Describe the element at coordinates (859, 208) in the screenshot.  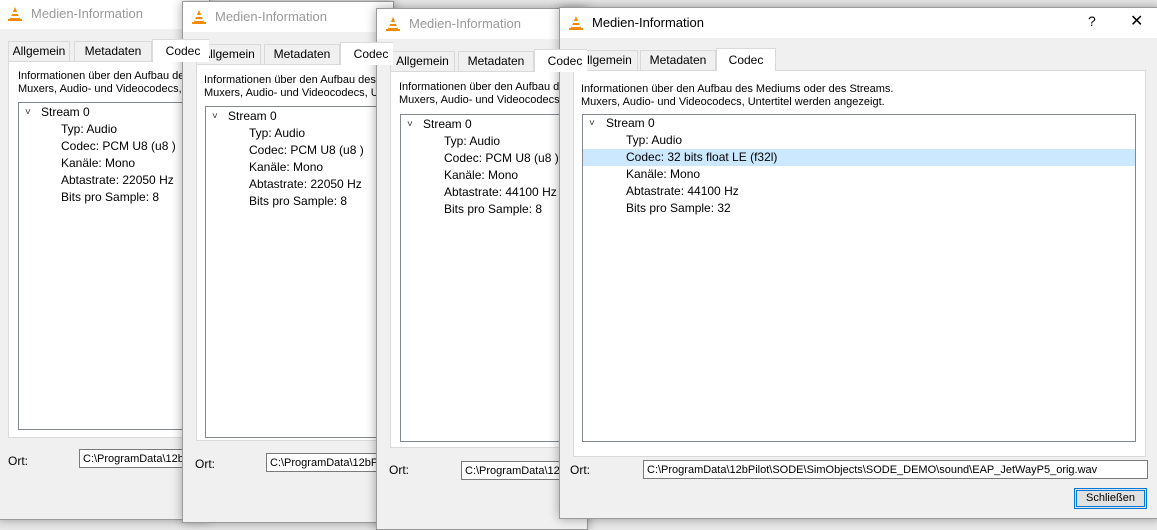
I see `tree-row: Bits pro Sample: 32` at that location.